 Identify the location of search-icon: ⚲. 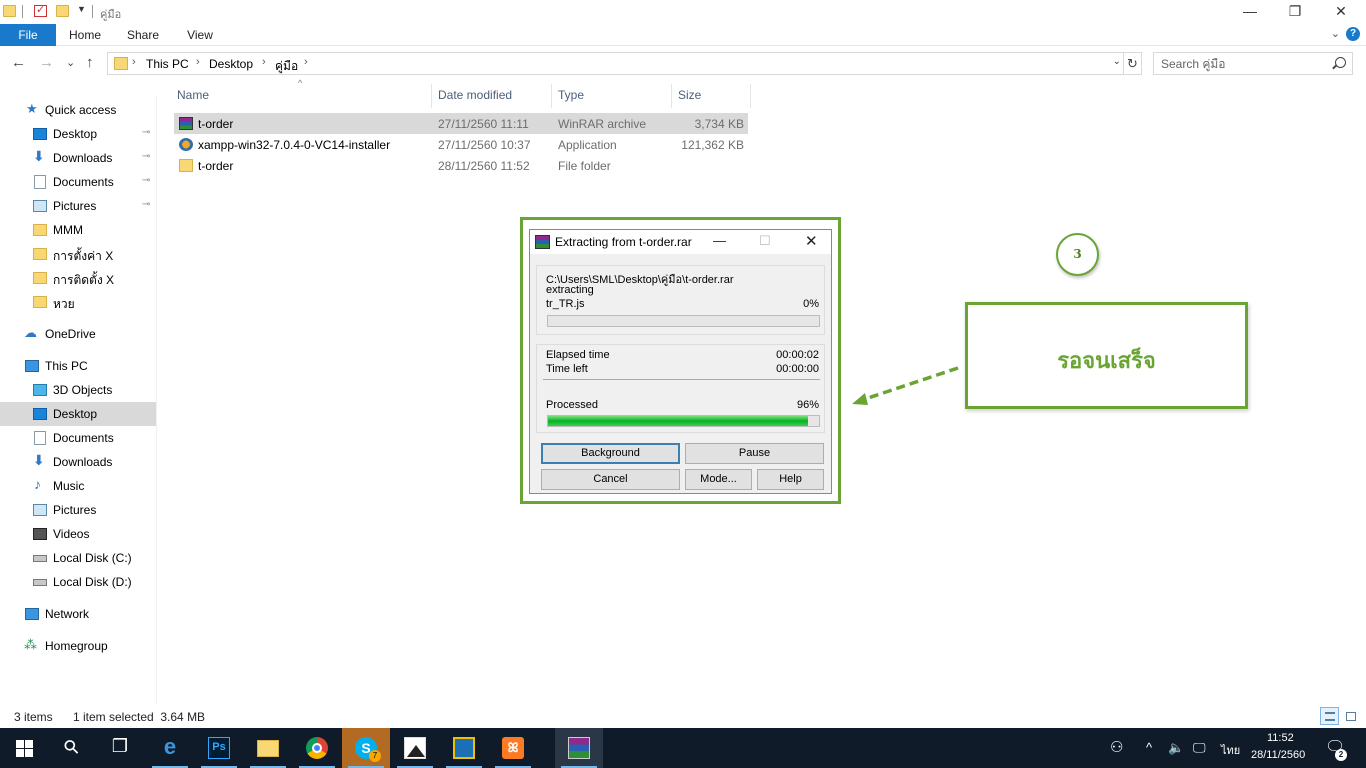
(72, 747).